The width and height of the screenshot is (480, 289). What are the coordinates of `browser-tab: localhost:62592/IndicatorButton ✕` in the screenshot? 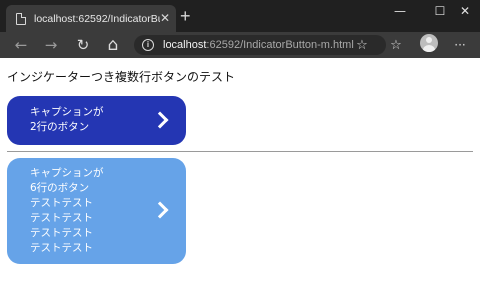 It's located at (91, 18).